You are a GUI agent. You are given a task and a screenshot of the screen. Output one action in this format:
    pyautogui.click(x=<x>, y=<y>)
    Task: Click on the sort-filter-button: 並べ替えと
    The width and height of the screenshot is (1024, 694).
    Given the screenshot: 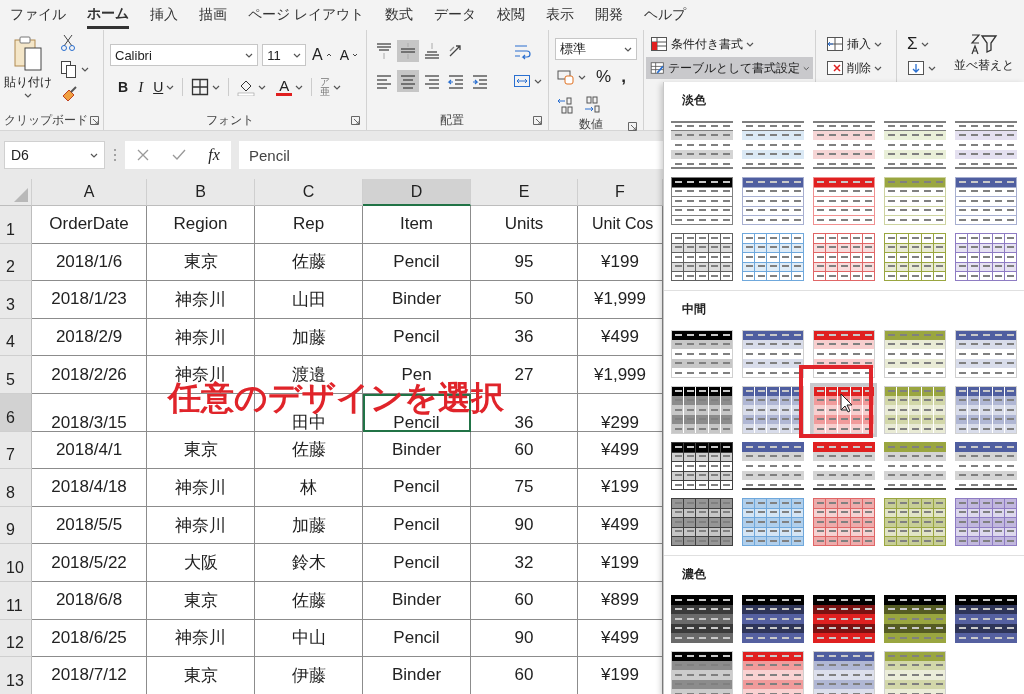 What is the action you would take?
    pyautogui.click(x=984, y=53)
    